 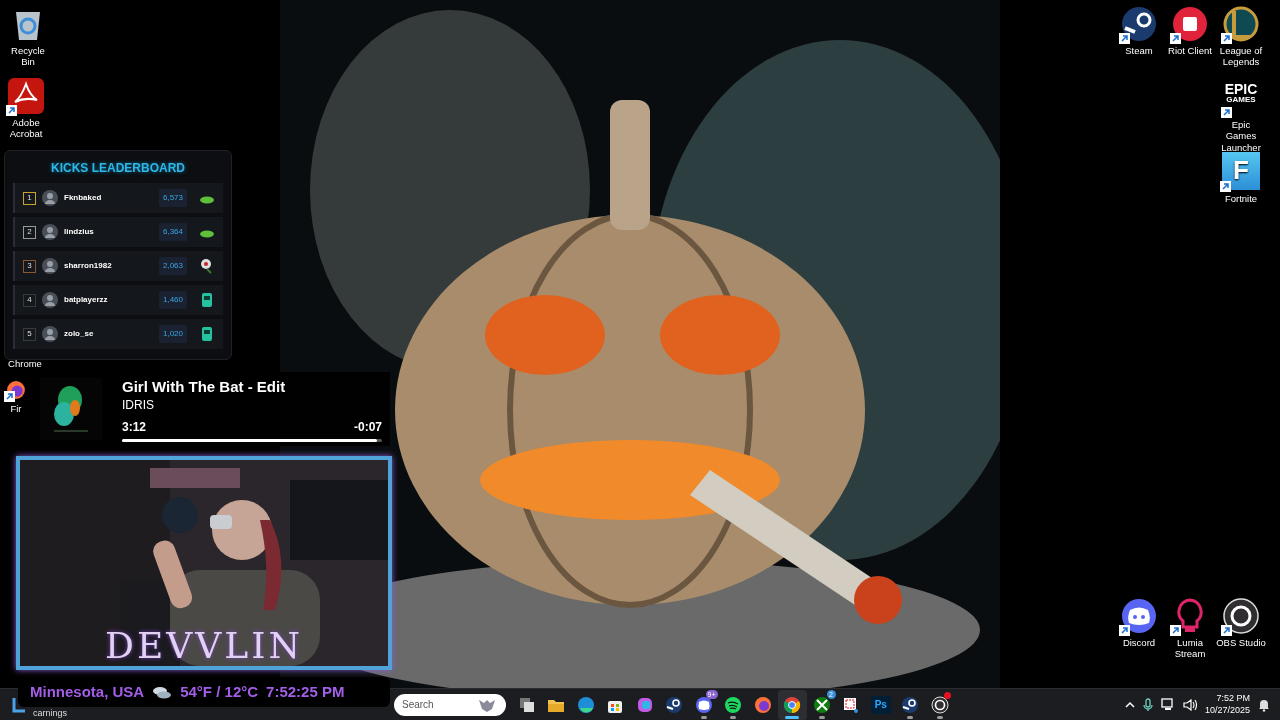 I want to click on leaderboard-title: KICKS LEADERBOARD, so click(x=118, y=168).